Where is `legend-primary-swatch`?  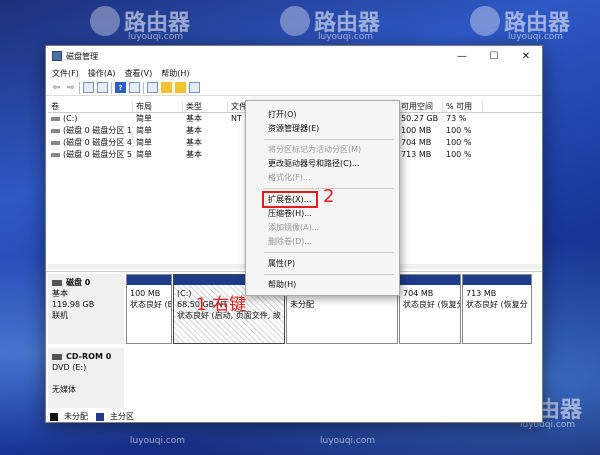 legend-primary-swatch is located at coordinates (100, 416).